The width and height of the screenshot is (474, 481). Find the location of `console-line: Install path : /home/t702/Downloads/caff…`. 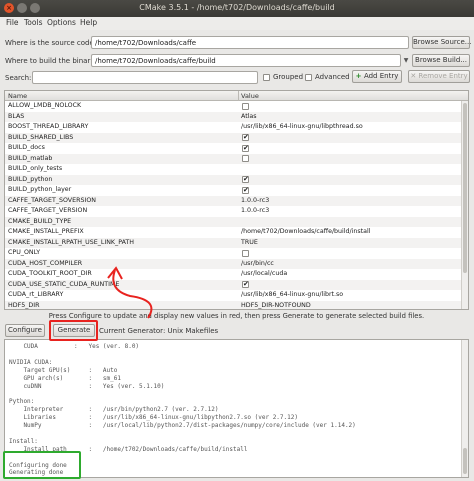

console-line: Install path : /home/t702/Downloads/caff… is located at coordinates (128, 449).